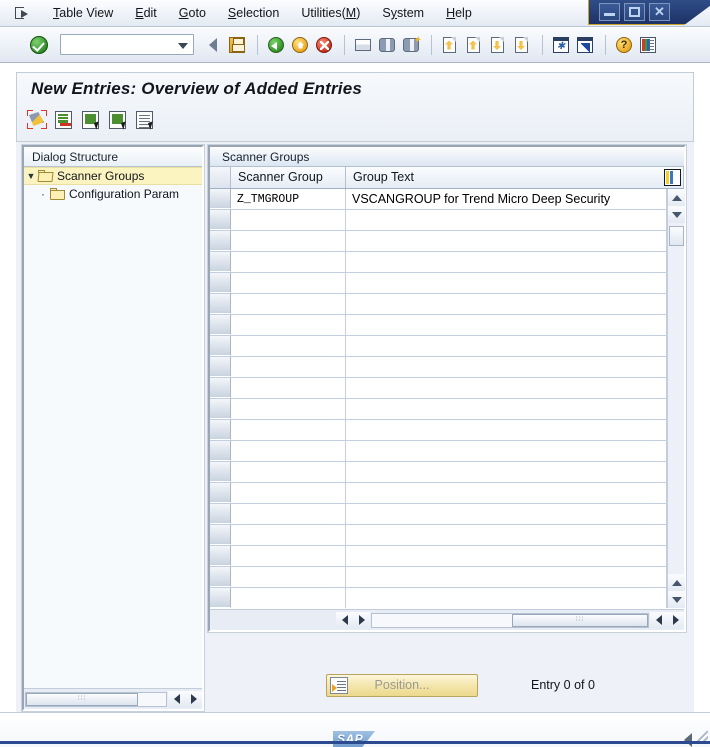  What do you see at coordinates (510, 620) in the screenshot?
I see `table-hscroll-track: ∶∶∶` at bounding box center [510, 620].